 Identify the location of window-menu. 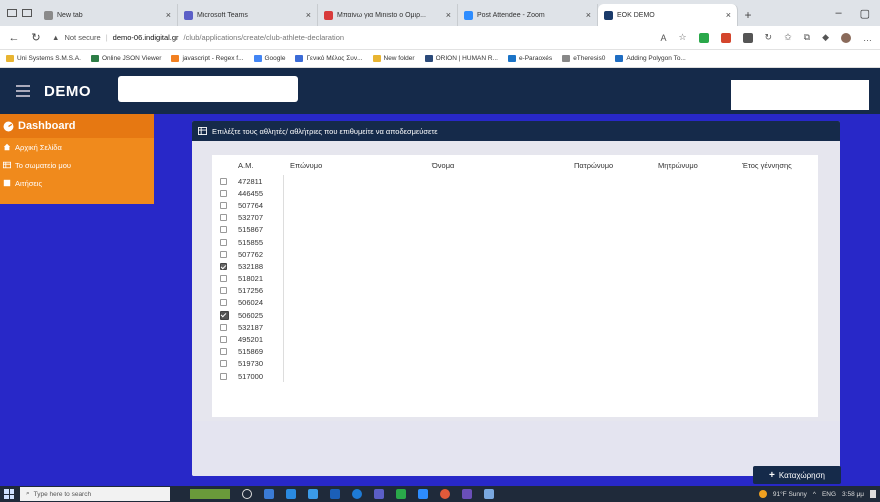
(19, 13).